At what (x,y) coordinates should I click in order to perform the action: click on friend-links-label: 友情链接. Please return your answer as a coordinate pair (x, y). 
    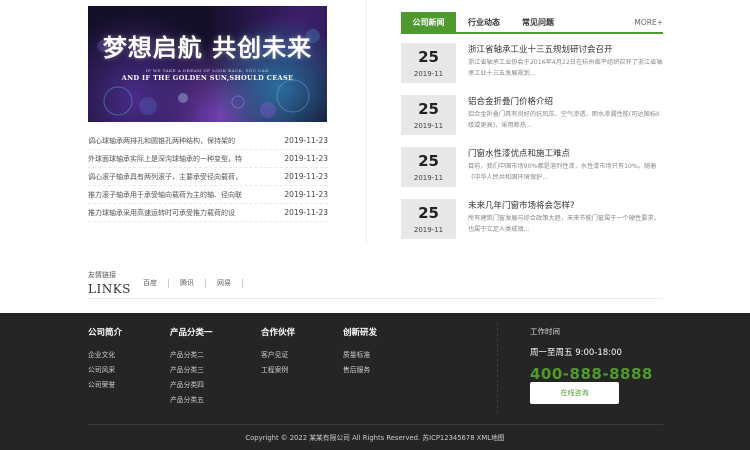
    Looking at the image, I should click on (102, 275).